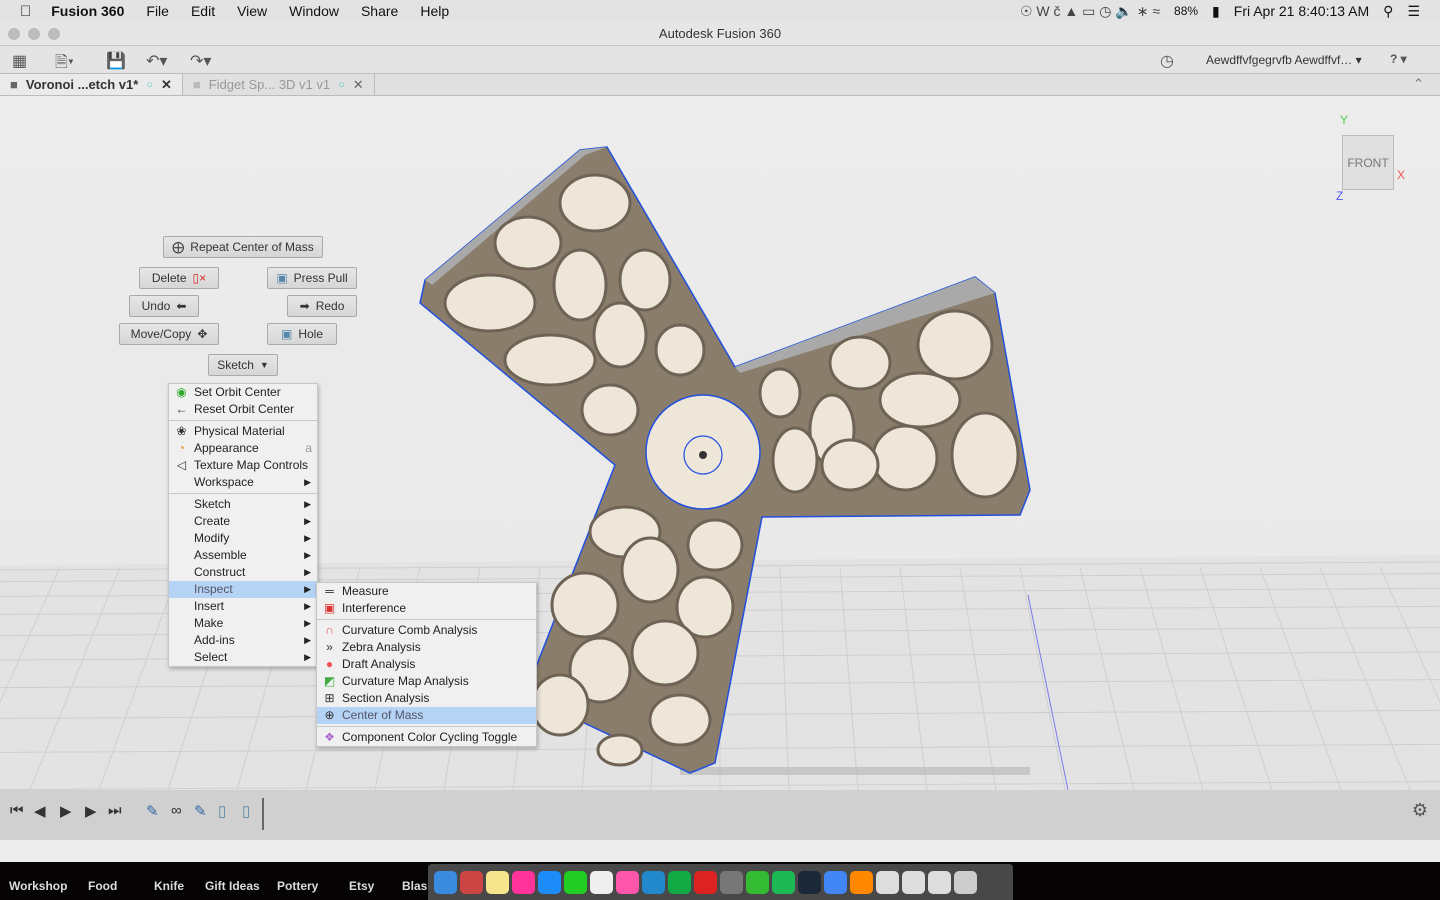 Image resolution: width=1440 pixels, height=900 pixels. Describe the element at coordinates (1413, 11) in the screenshot. I see `notification-center-icon: ☰` at that location.